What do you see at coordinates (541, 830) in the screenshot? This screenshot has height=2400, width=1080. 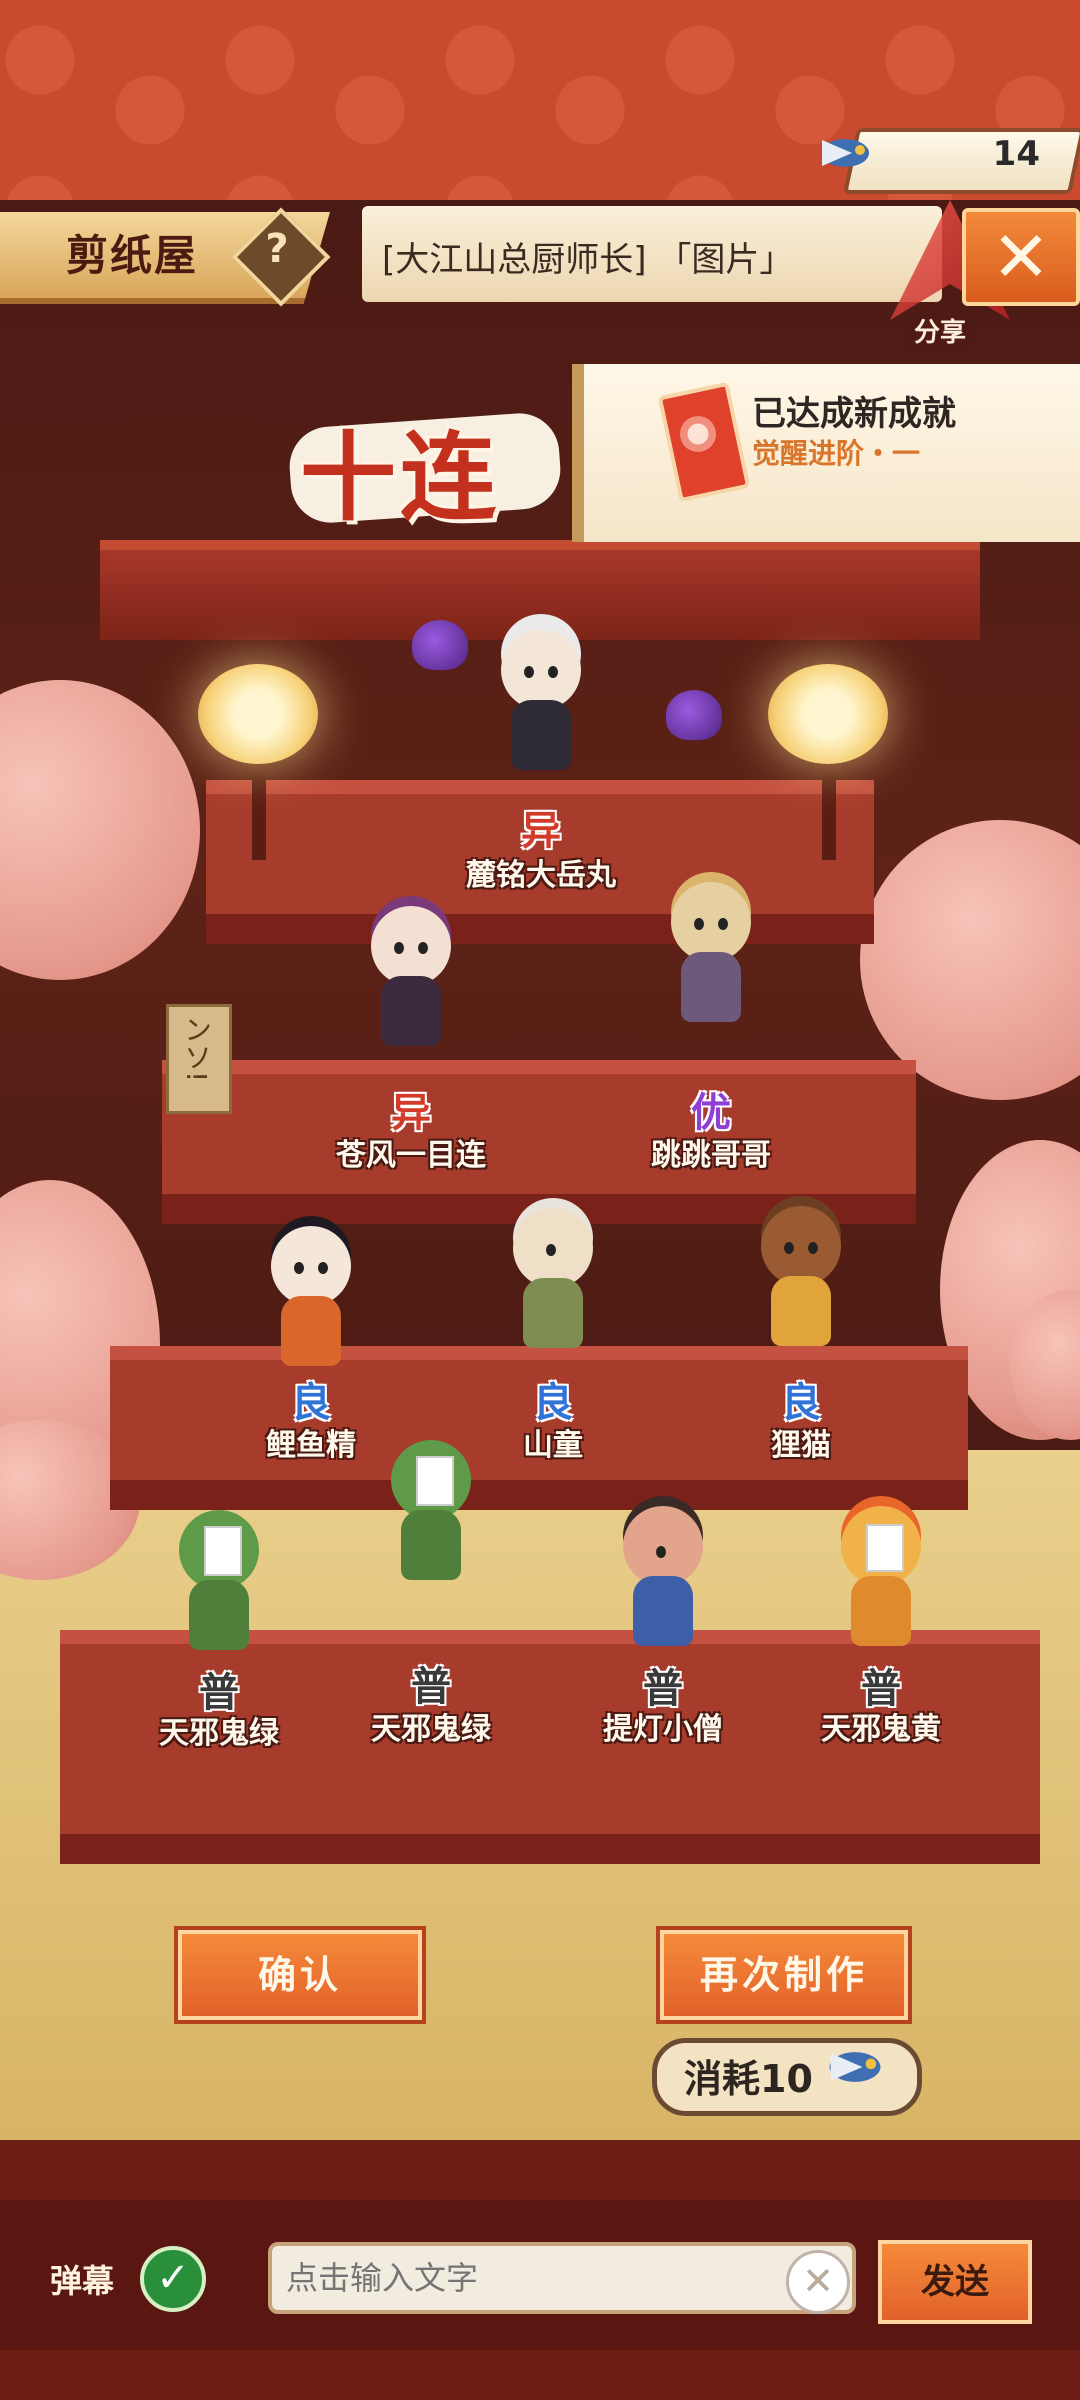 I see `rarity-badge: 异` at bounding box center [541, 830].